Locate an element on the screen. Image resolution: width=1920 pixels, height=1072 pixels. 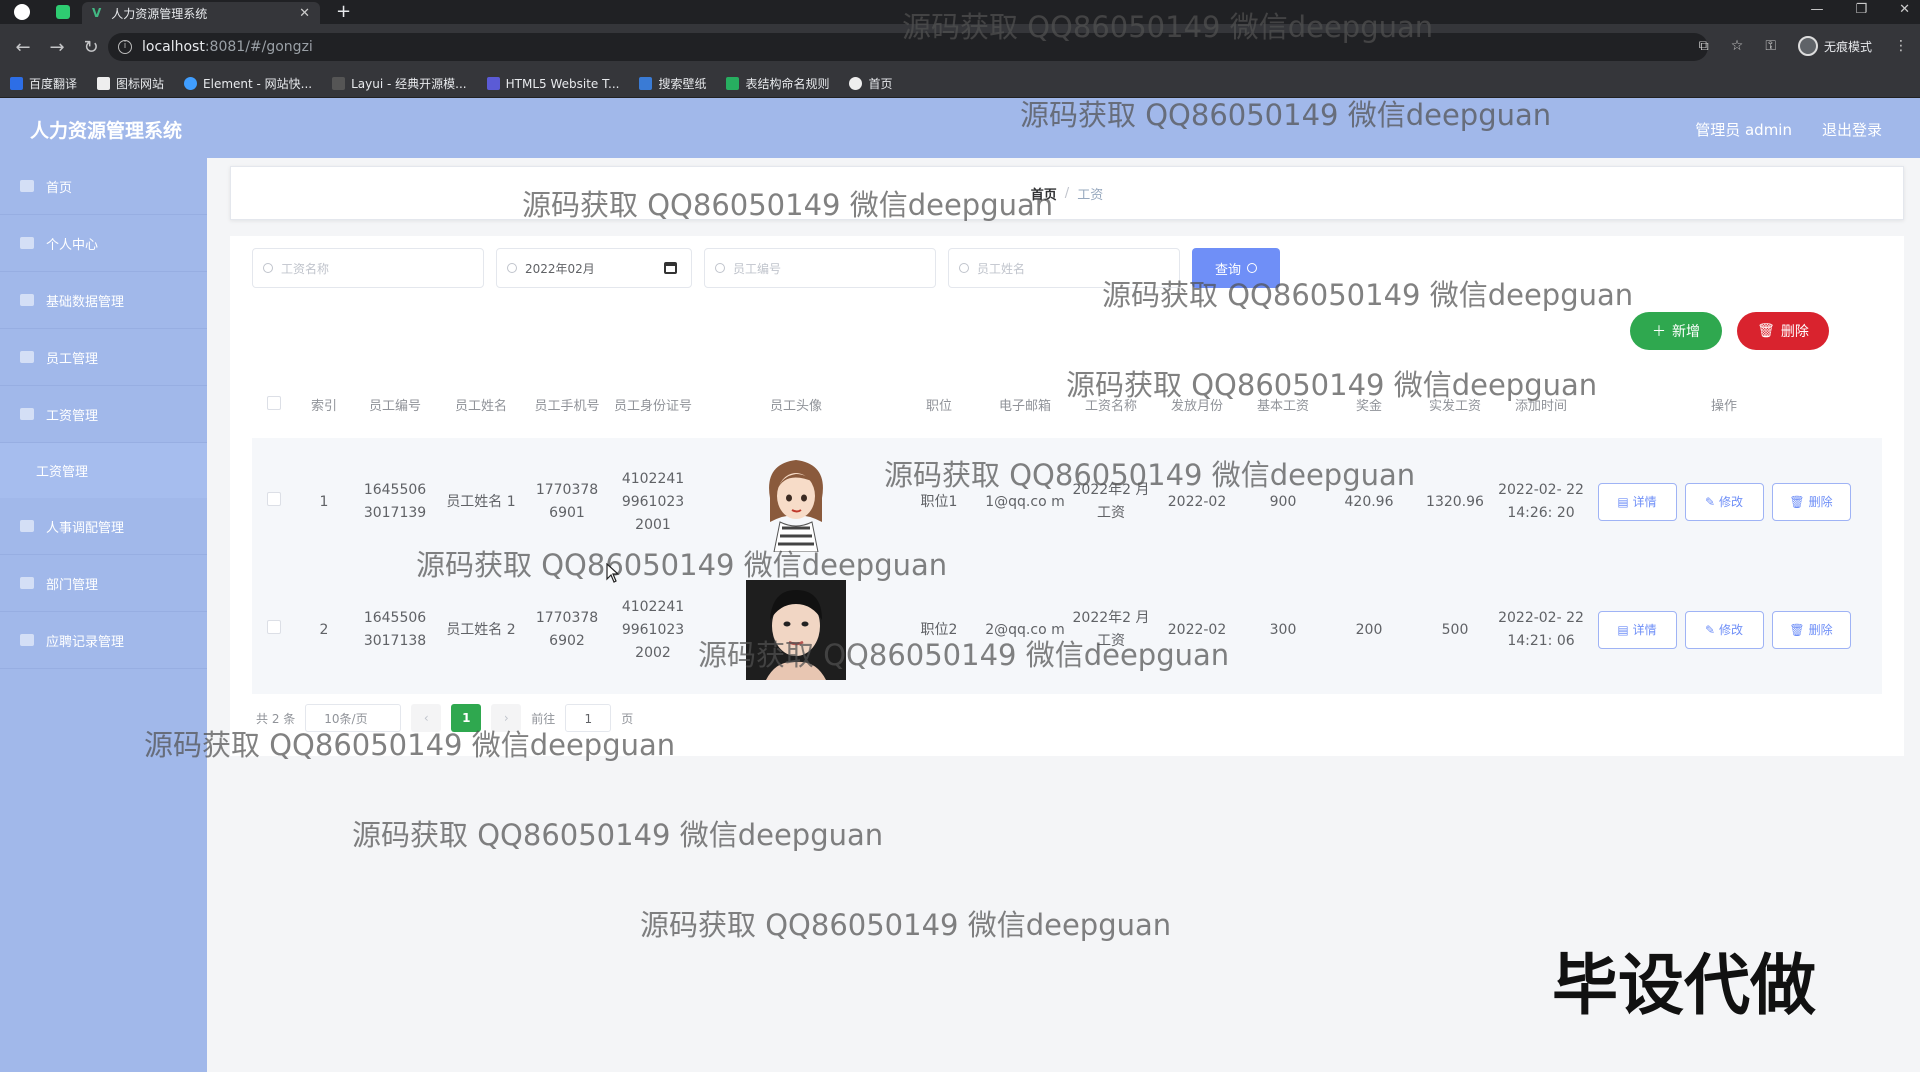
new-tab-icon: + is located at coordinates (343, 11).